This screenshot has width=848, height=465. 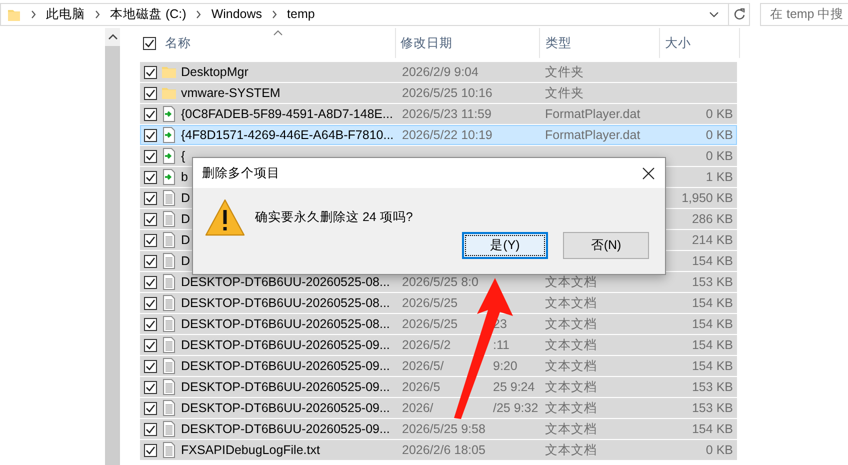 I want to click on sort-caret-icon, so click(x=278, y=33).